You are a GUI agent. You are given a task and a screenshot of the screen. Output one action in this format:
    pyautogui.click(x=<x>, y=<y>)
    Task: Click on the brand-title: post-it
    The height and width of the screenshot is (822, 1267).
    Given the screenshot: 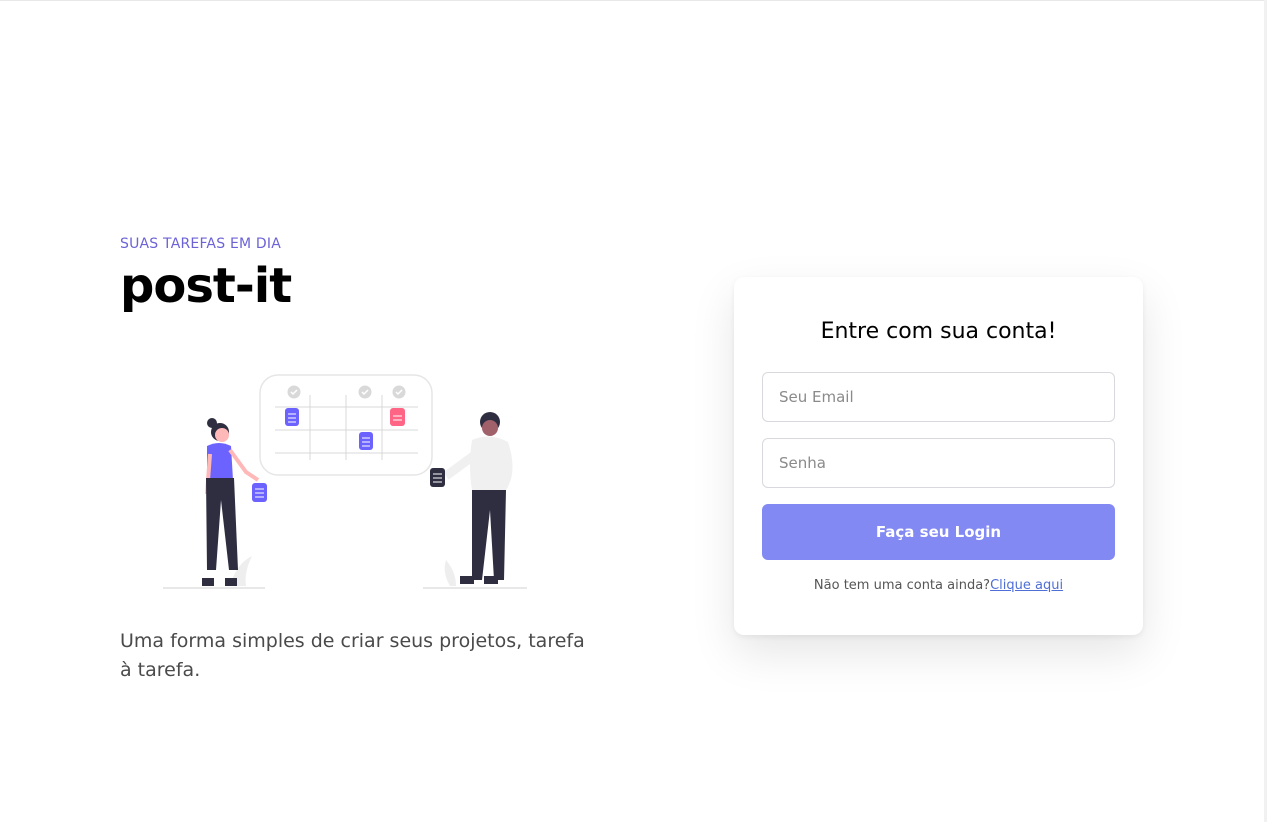 What is the action you would take?
    pyautogui.click(x=206, y=286)
    